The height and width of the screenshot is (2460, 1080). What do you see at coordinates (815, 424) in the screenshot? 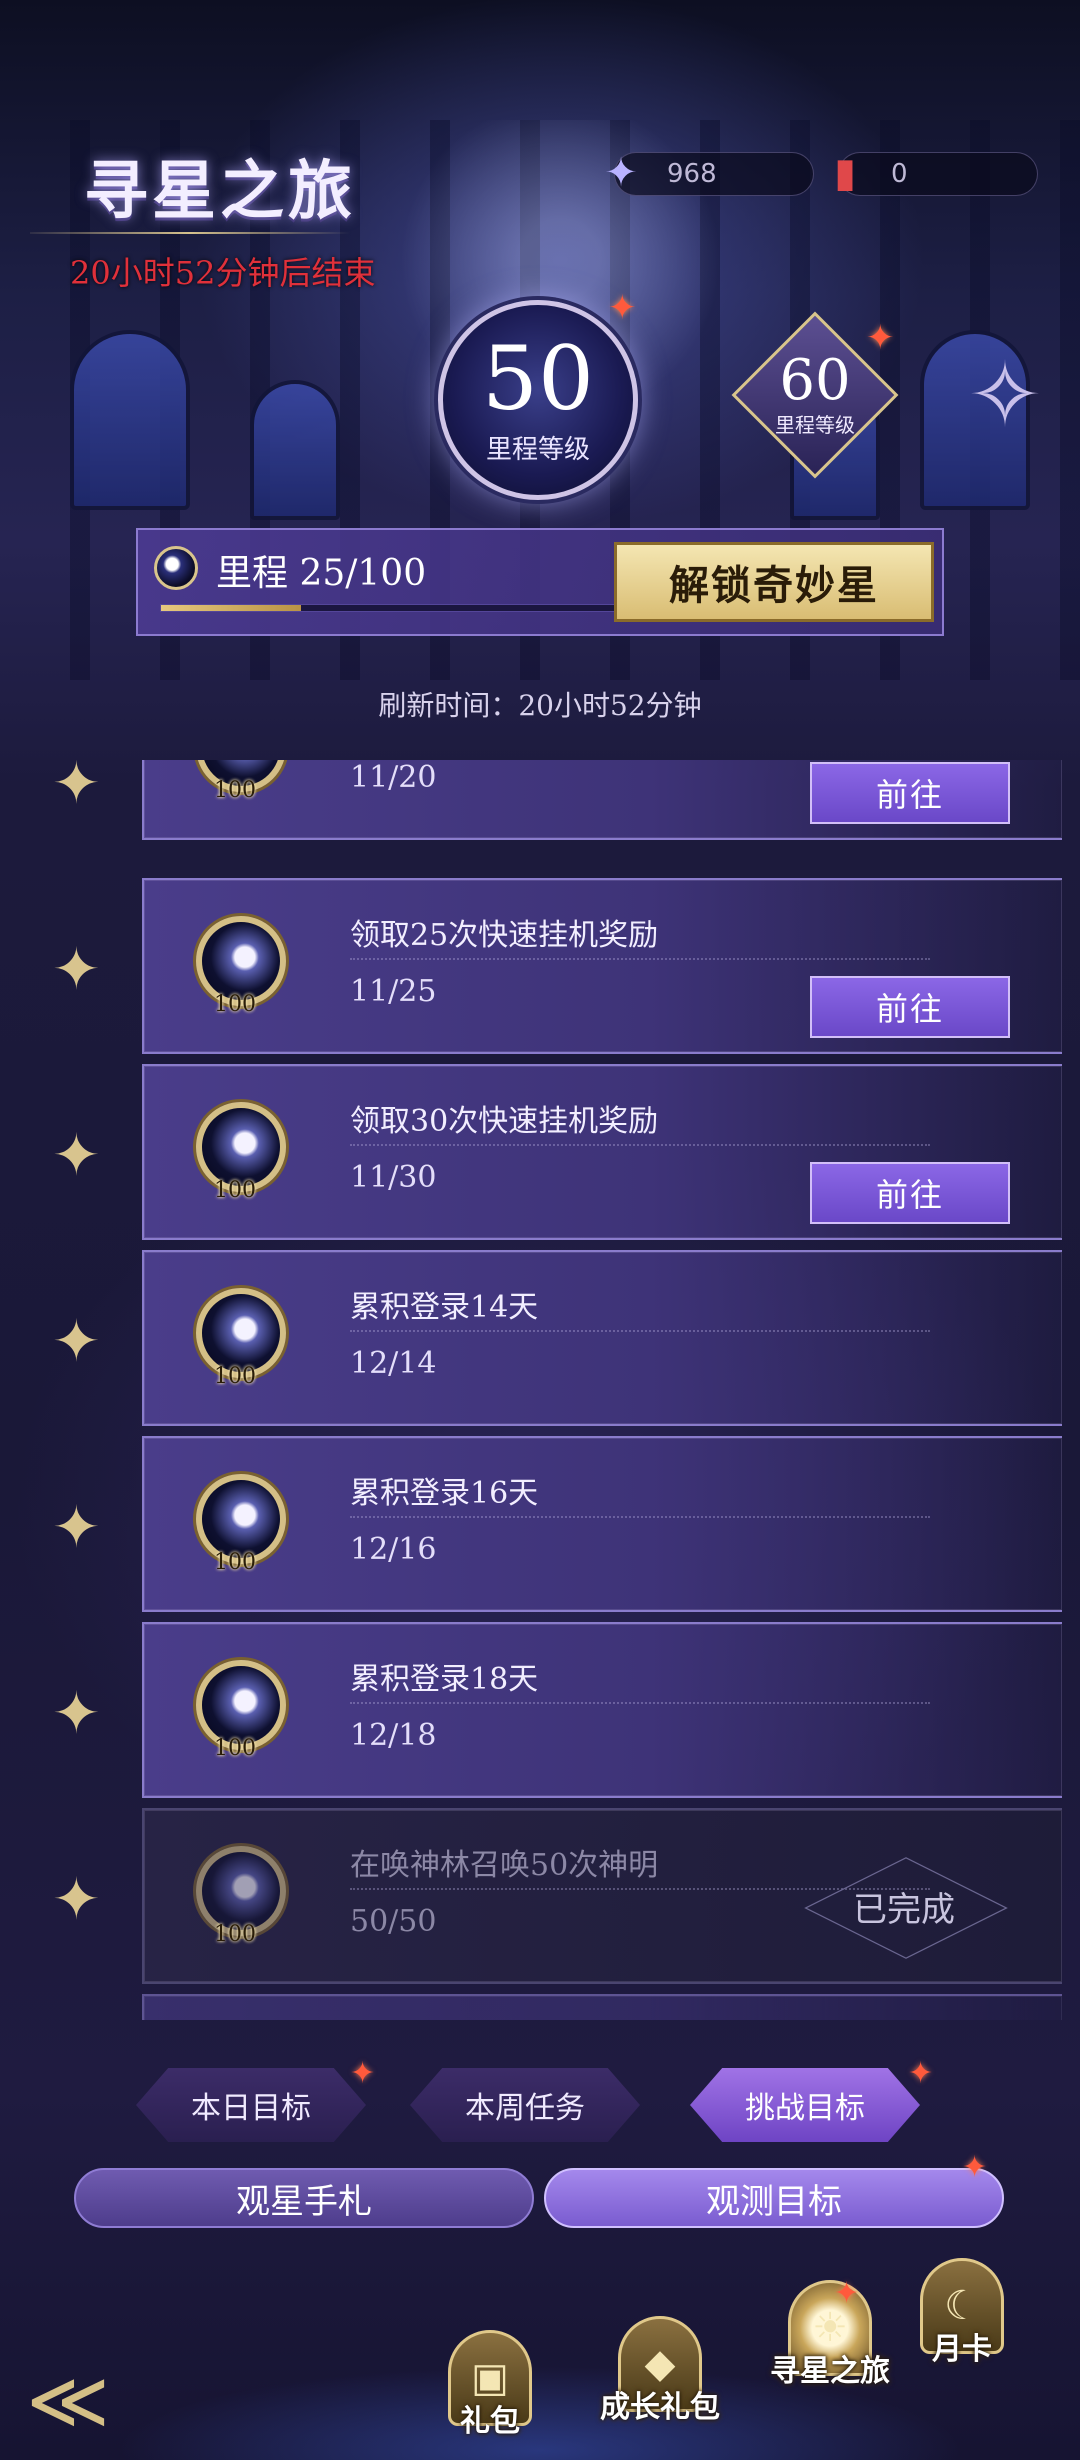
I see `next-level-label: 里程等级` at bounding box center [815, 424].